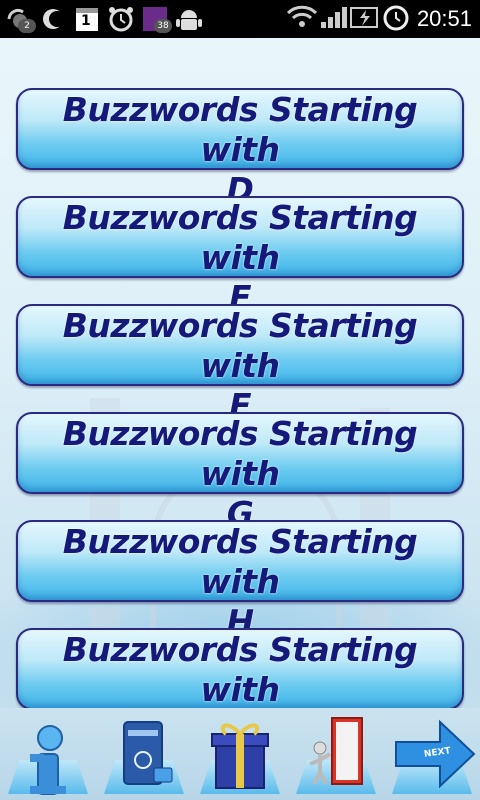 The height and width of the screenshot is (800, 480). I want to click on gift-icon, so click(240, 756).